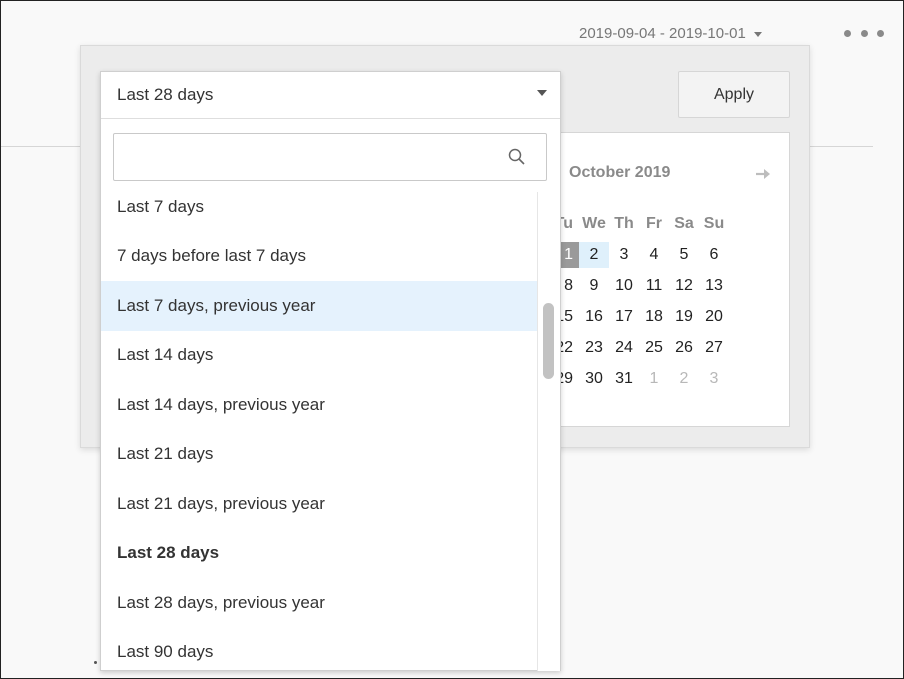 This screenshot has width=904, height=679. I want to click on calendar-week-row: 29 30 31 1 2 3, so click(667, 378).